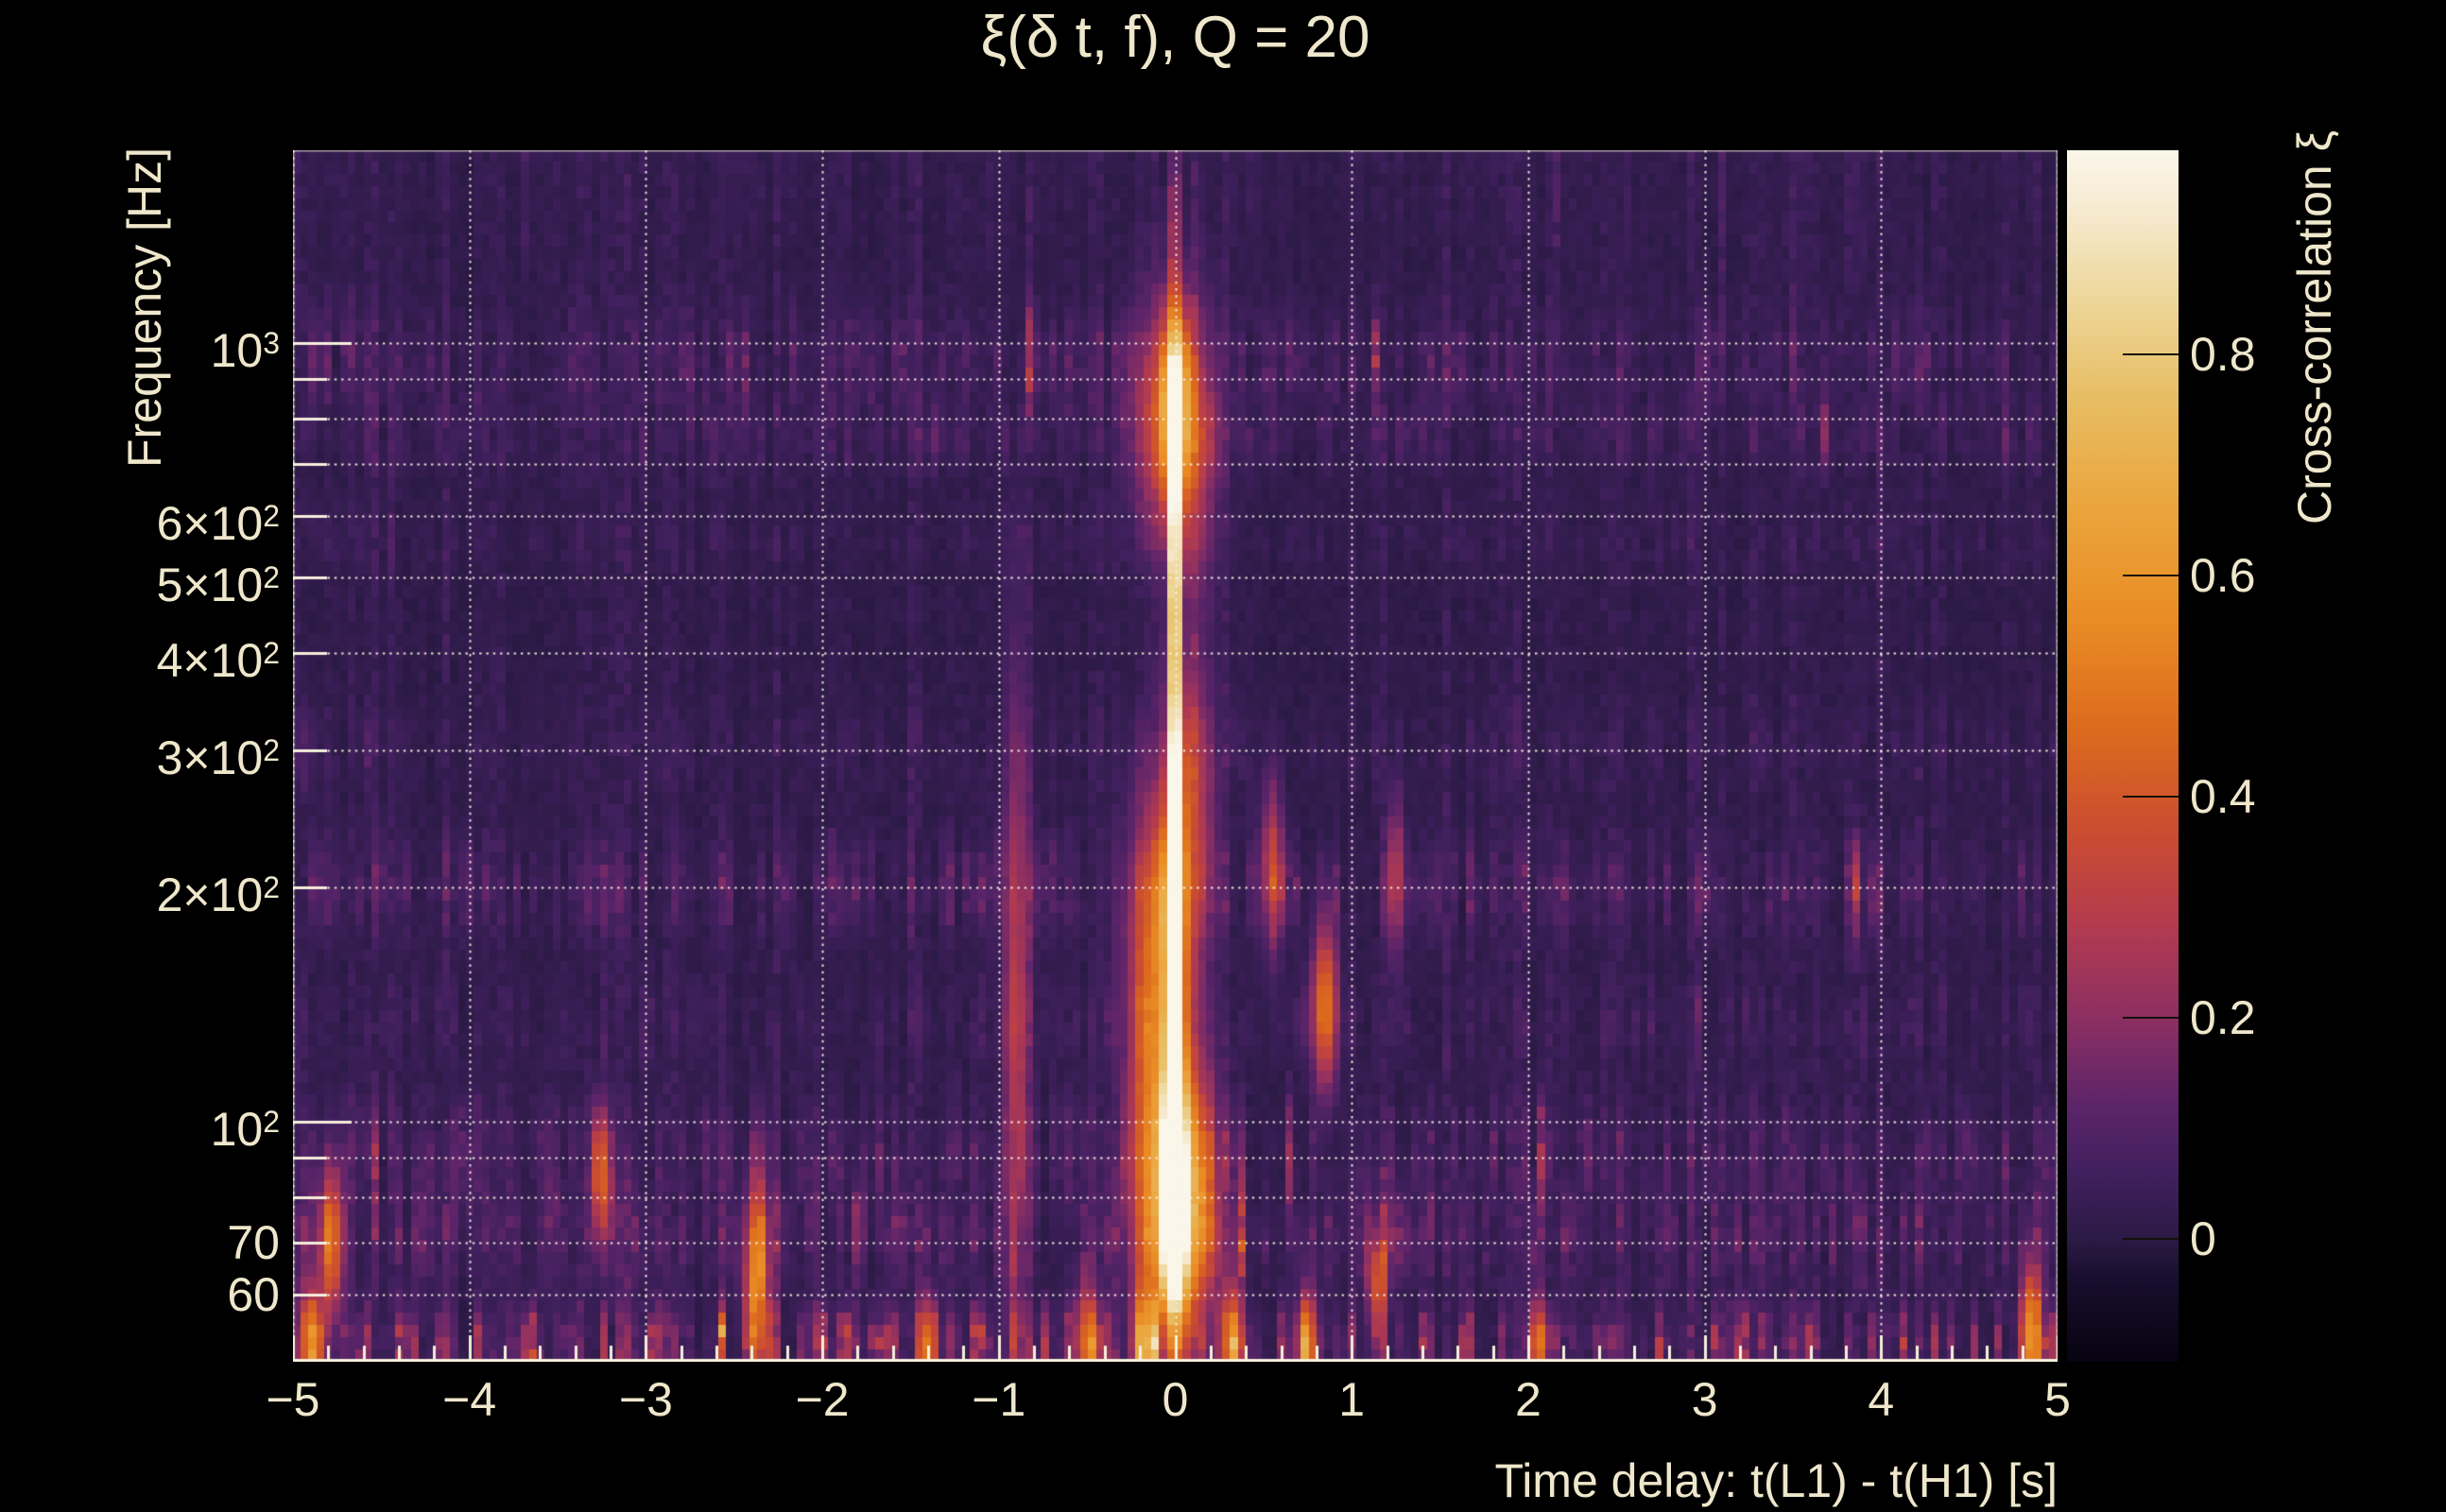  I want to click on colorbar-tick-label: 0, so click(2203, 1239).